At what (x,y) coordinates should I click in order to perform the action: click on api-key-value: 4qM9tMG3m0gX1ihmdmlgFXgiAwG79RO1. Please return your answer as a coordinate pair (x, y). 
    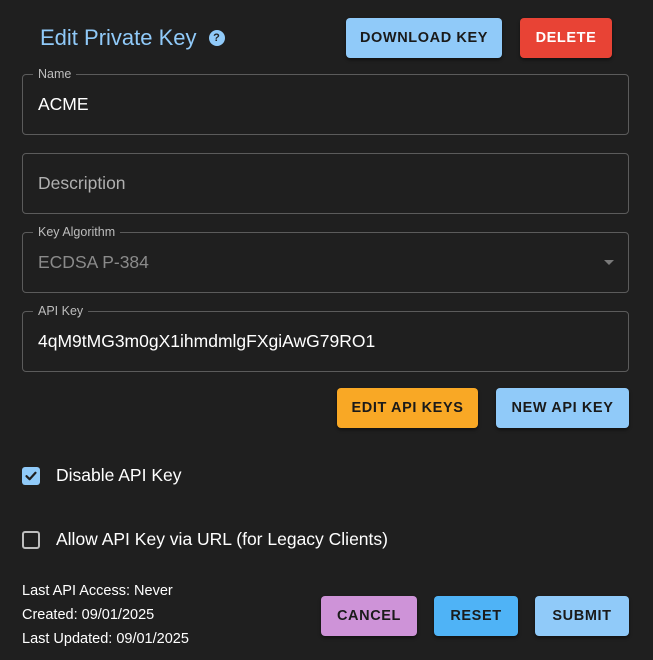
    Looking at the image, I should click on (207, 341).